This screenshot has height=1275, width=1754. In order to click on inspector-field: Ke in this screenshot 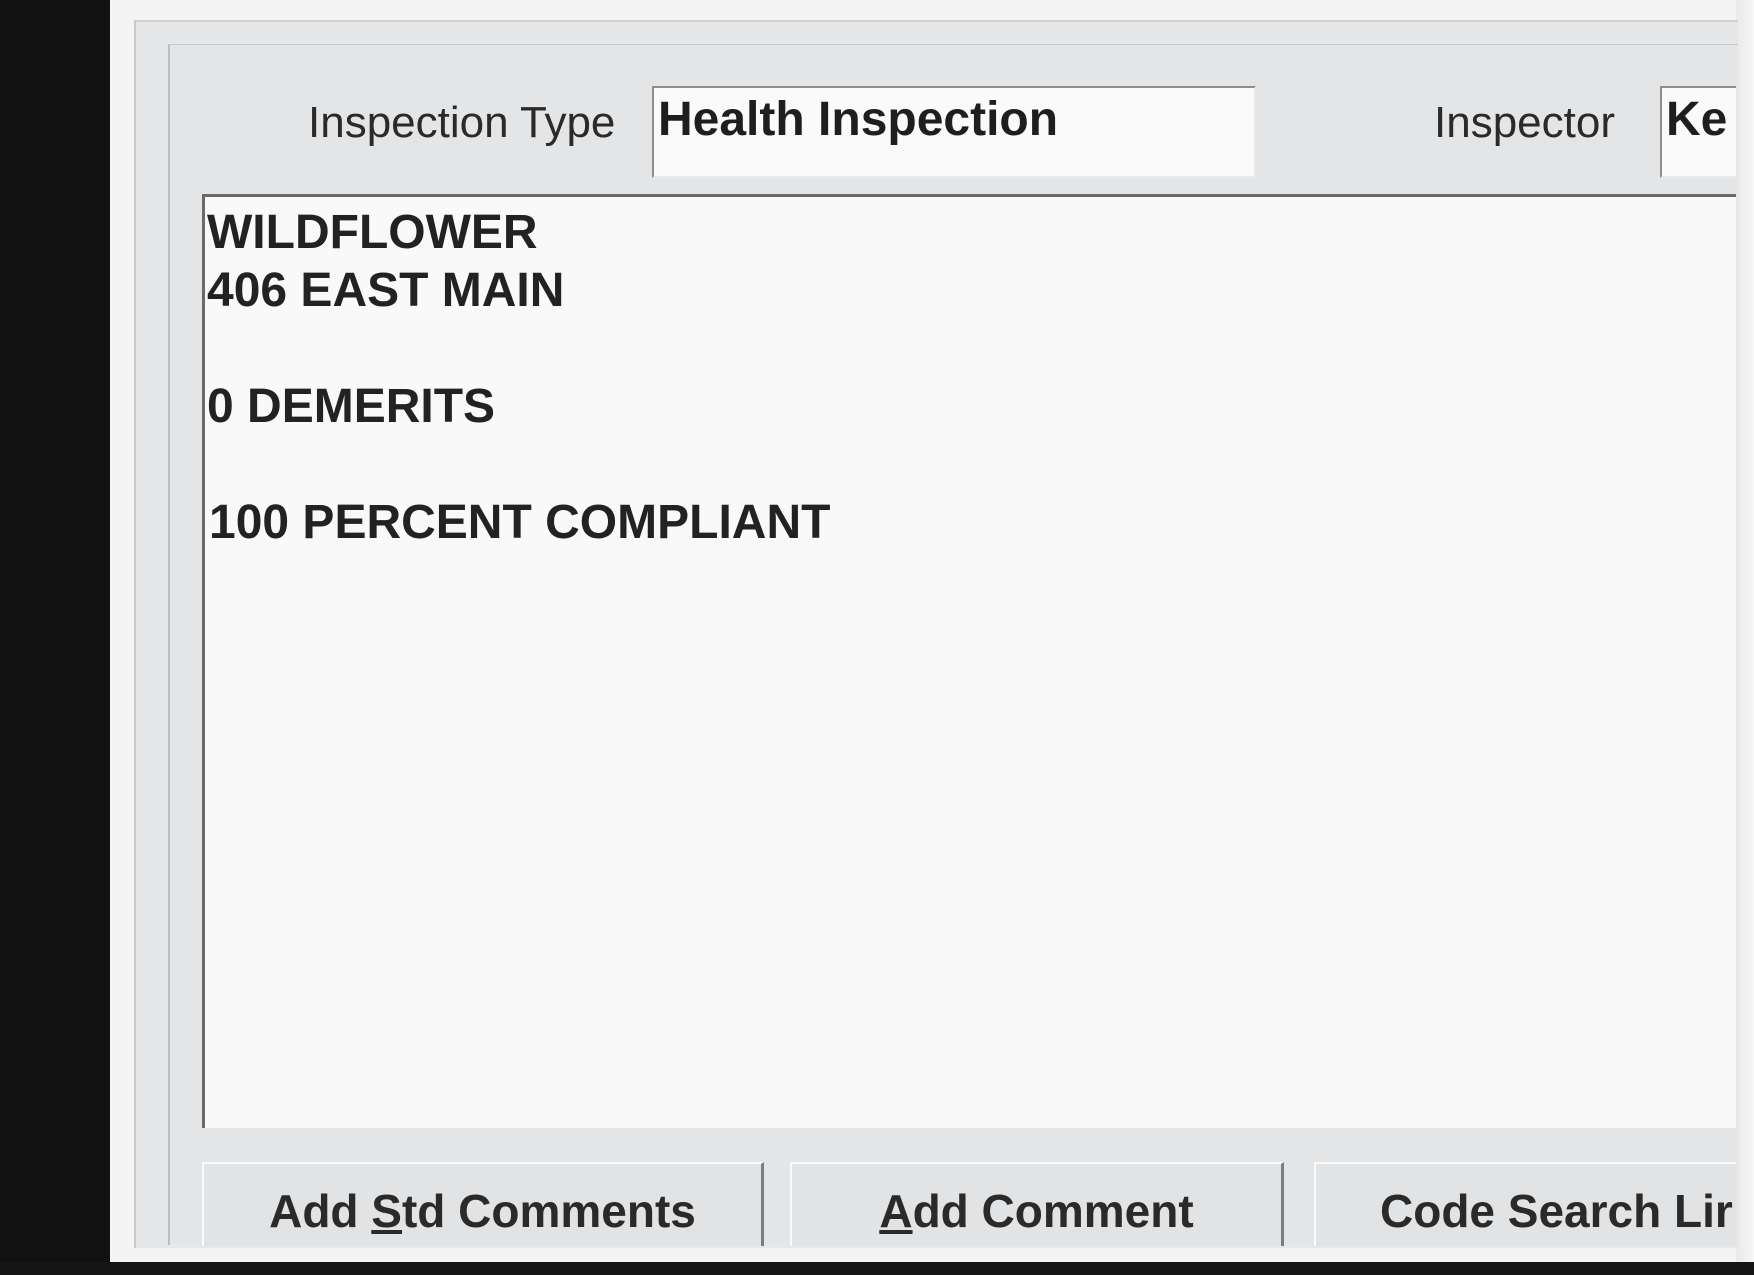, I will do `click(1698, 132)`.